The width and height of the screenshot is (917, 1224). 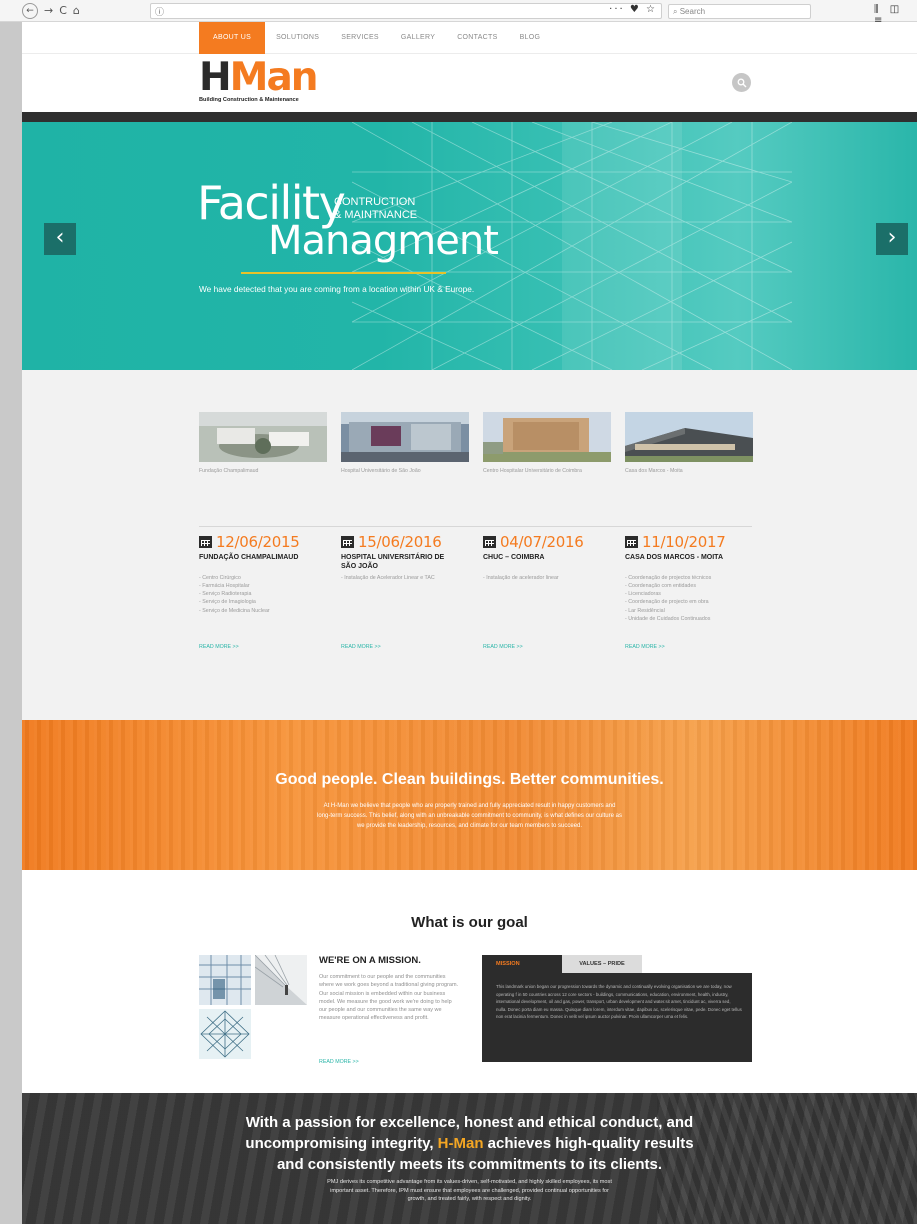 What do you see at coordinates (234, 610) in the screenshot?
I see `list-item: - Serviço de Medicina Nuclear` at bounding box center [234, 610].